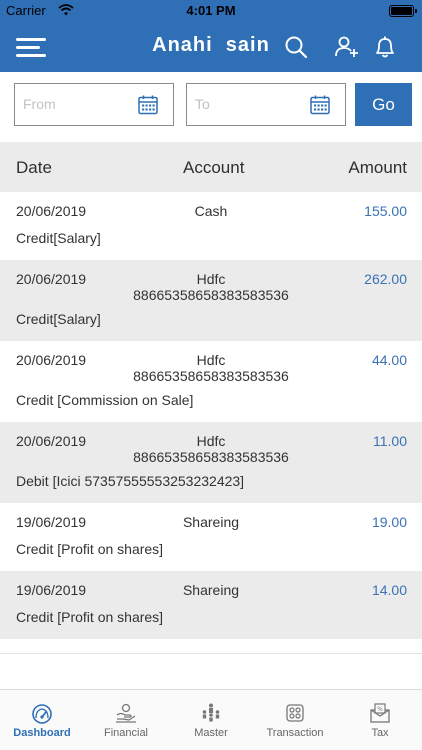 This screenshot has width=422, height=750. I want to click on column-header-date: Date, so click(34, 167).